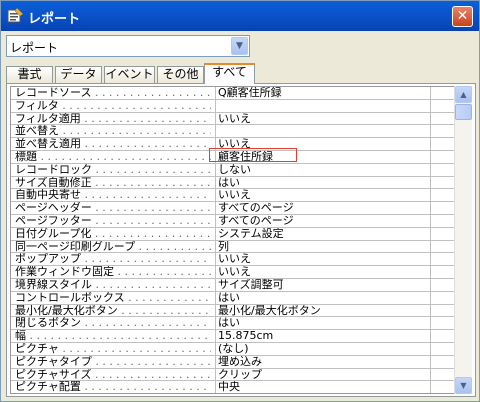 Image resolution: width=480 pixels, height=402 pixels. I want to click on property-label: 最小化/最大化ボタン, so click(113, 311).